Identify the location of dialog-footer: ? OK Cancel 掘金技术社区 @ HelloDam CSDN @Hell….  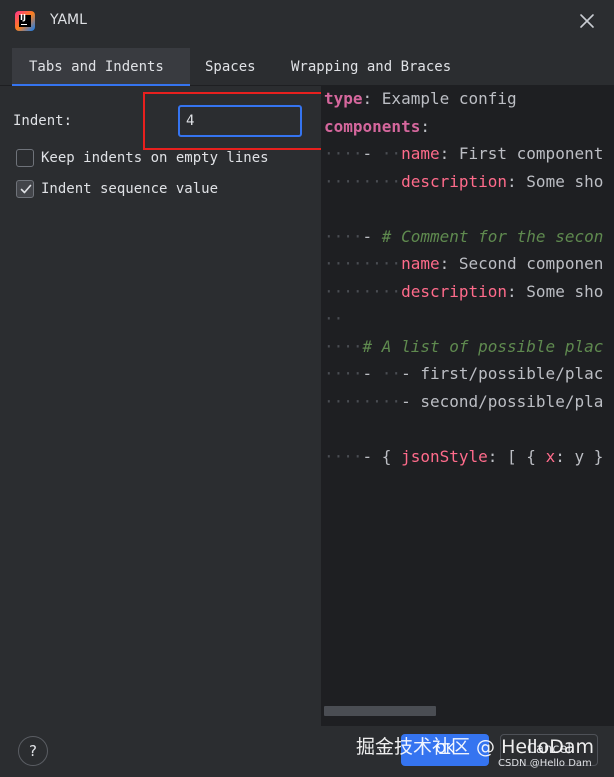
(307, 751).